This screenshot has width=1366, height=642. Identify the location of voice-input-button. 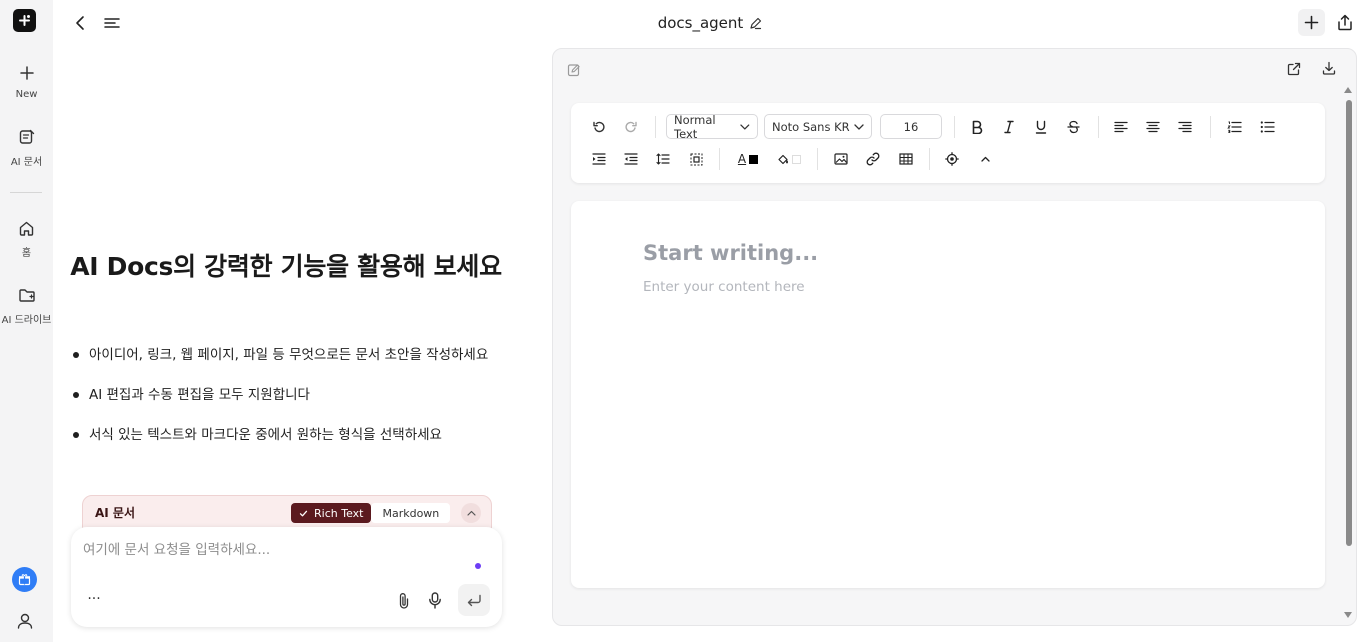
(435, 600).